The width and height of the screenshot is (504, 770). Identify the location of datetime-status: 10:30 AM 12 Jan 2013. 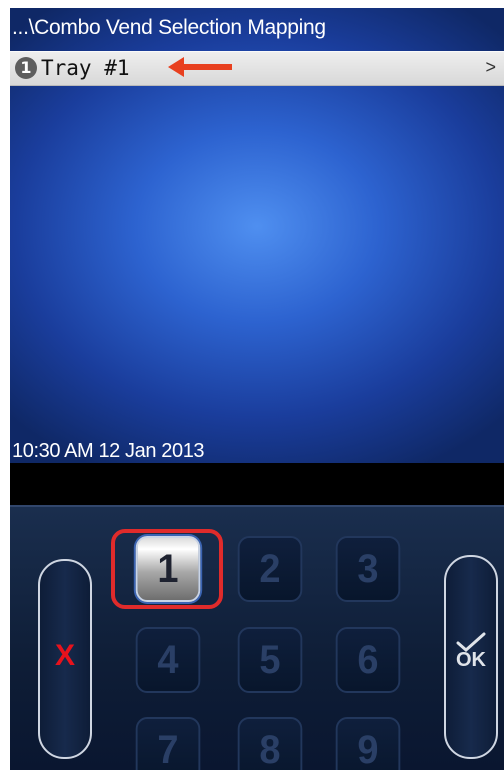
(108, 451).